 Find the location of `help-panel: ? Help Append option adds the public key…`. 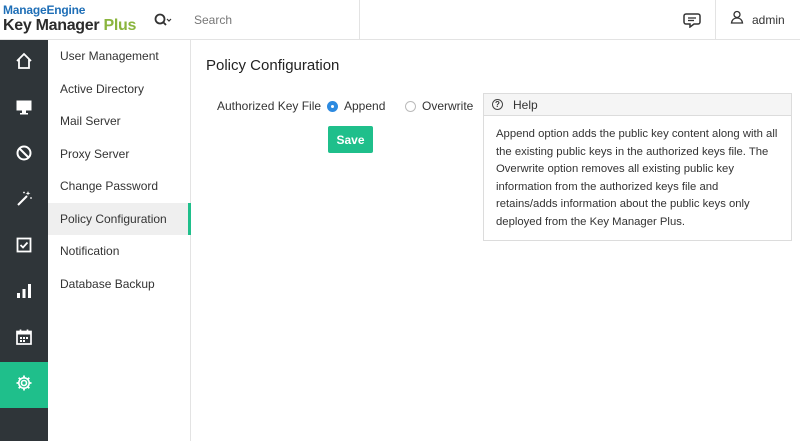

help-panel: ? Help Append option adds the public key… is located at coordinates (637, 167).